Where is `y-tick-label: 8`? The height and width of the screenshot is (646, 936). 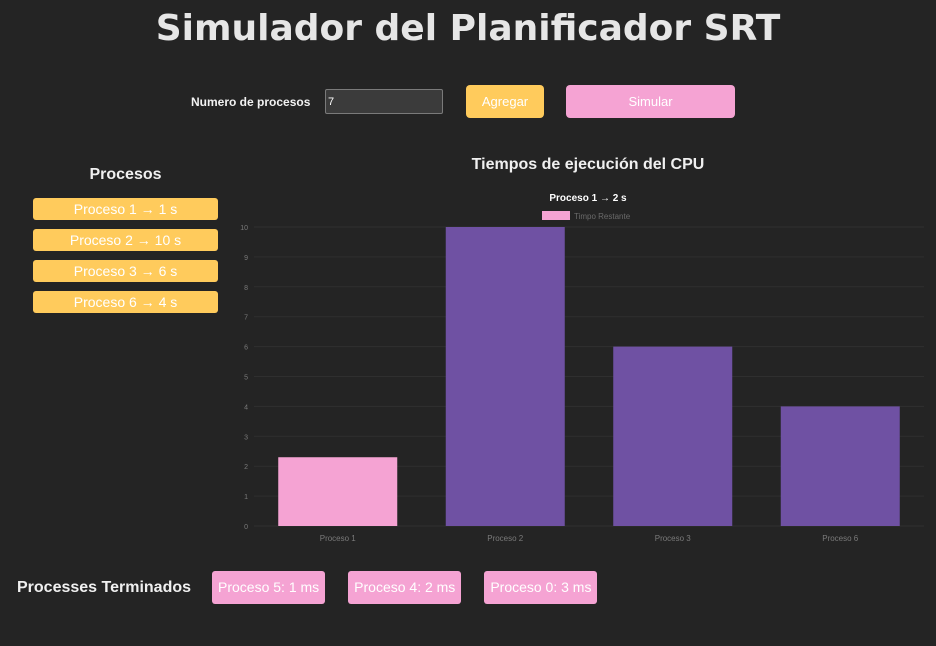
y-tick-label: 8 is located at coordinates (246, 288).